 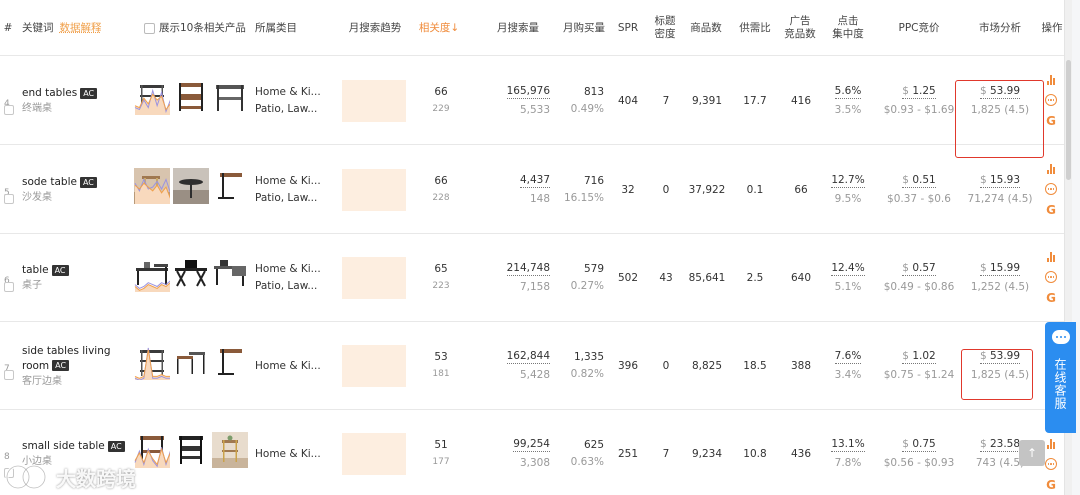 What do you see at coordinates (919, 91) in the screenshot?
I see `ppc-value: $ 1.25` at bounding box center [919, 91].